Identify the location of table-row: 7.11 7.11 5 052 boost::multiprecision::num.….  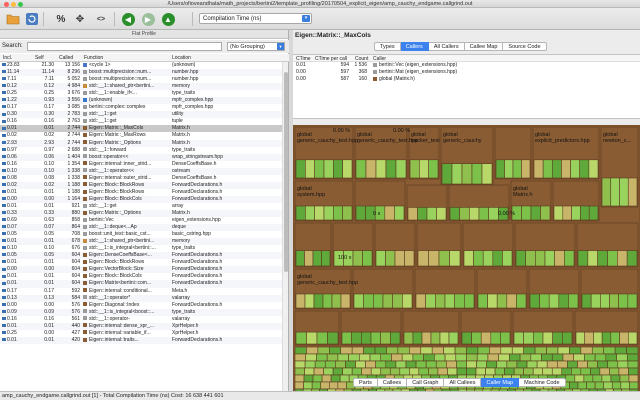
(141, 79).